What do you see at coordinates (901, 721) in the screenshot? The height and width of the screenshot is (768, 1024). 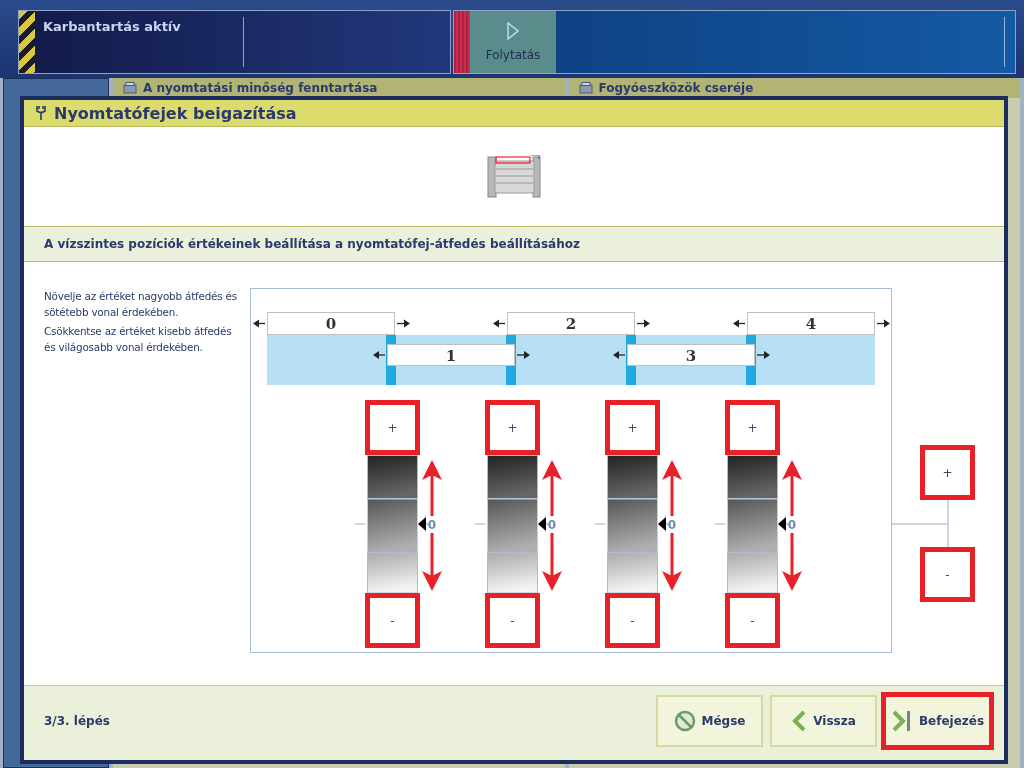 I see `finish-icon` at bounding box center [901, 721].